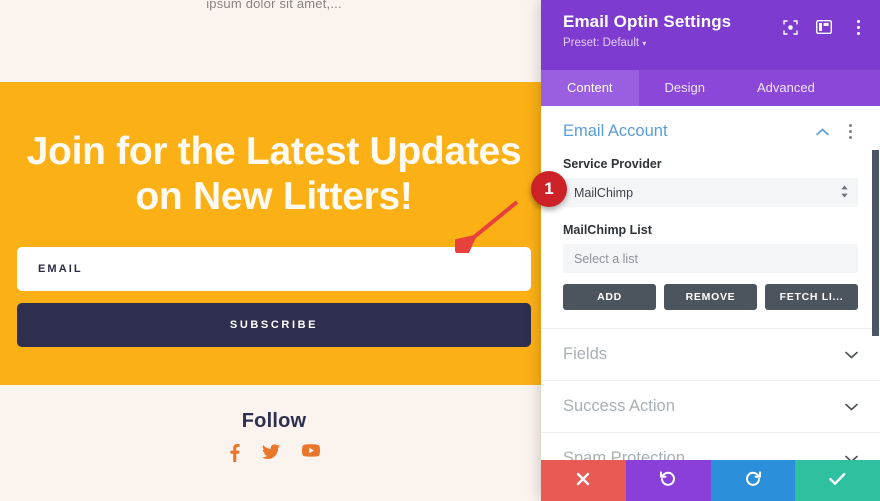 The width and height of the screenshot is (880, 501). I want to click on undo-icon, so click(668, 480).